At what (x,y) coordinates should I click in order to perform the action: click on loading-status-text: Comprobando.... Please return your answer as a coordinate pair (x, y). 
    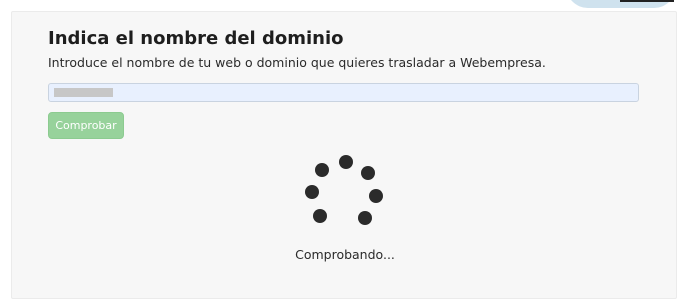
    Looking at the image, I should click on (345, 254).